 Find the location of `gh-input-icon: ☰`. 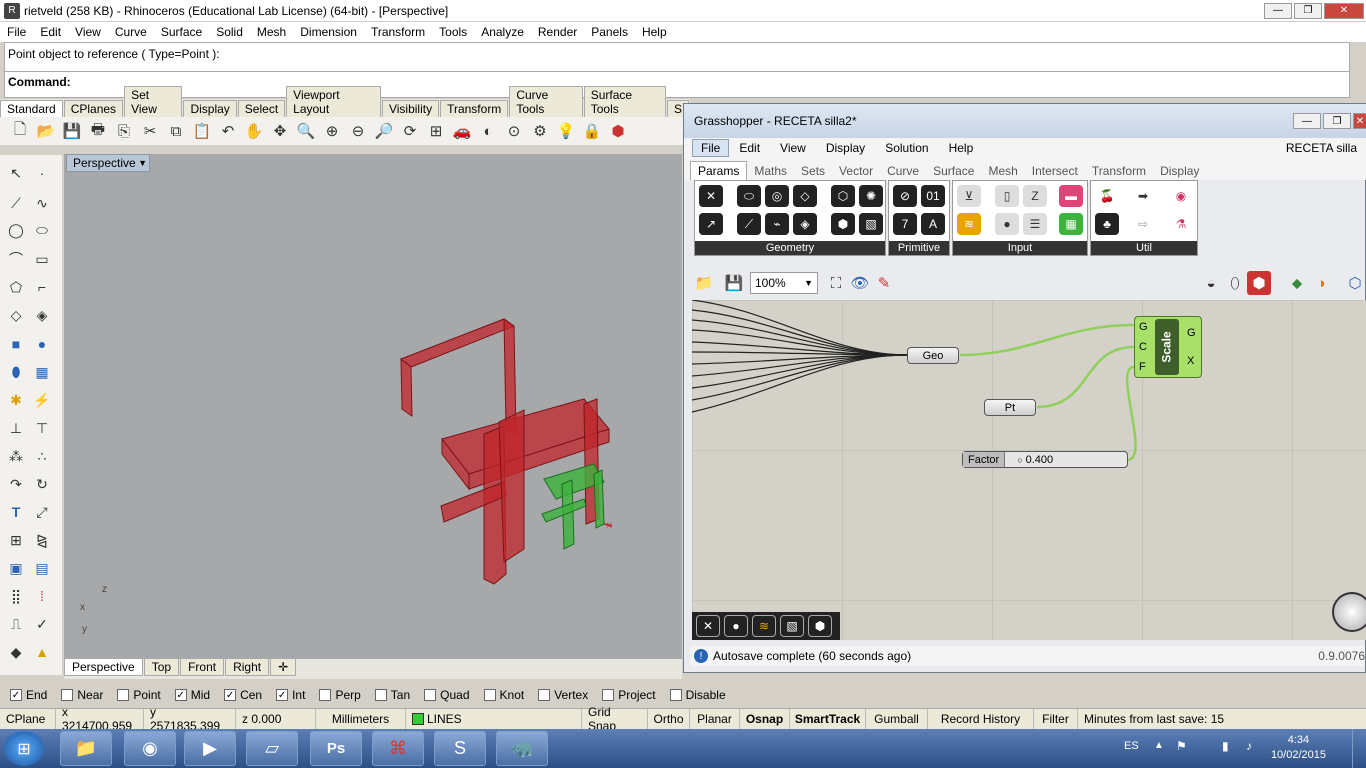

gh-input-icon: ☰ is located at coordinates (1035, 224).